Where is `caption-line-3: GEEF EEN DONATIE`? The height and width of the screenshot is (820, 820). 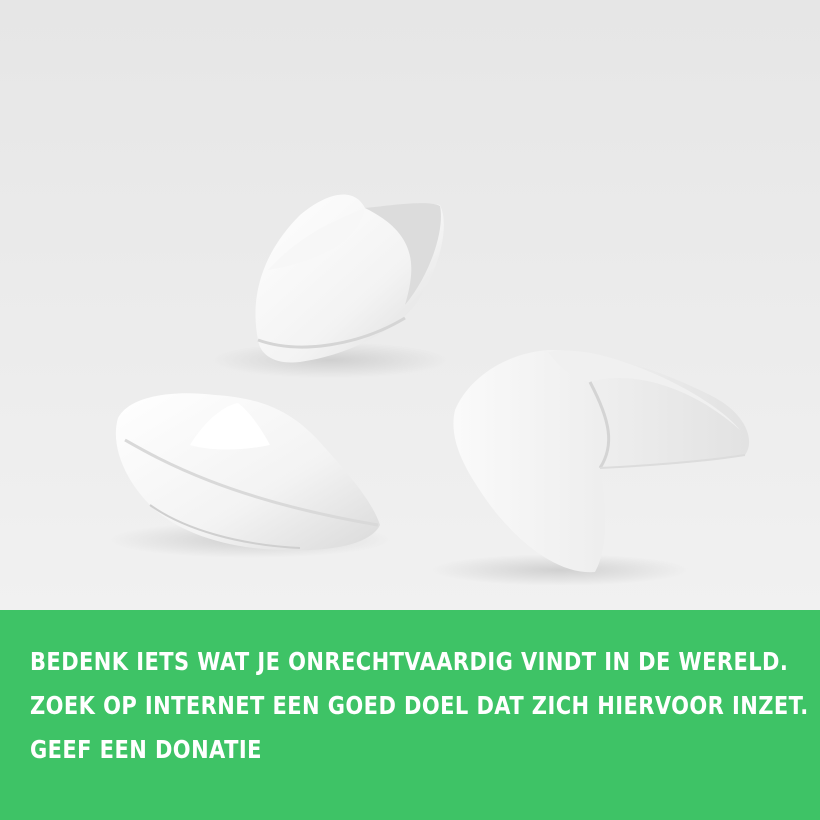 caption-line-3: GEEF EEN DONATIE is located at coordinates (146, 749).